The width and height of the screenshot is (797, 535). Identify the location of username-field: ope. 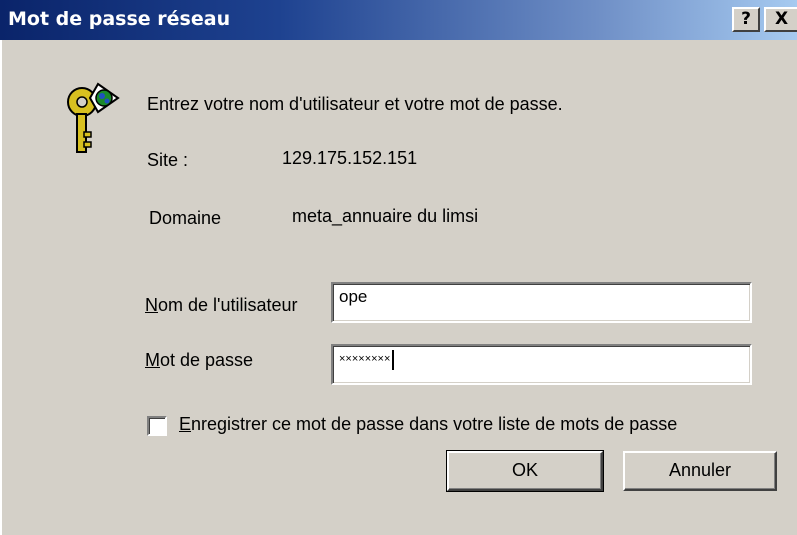
(541, 302).